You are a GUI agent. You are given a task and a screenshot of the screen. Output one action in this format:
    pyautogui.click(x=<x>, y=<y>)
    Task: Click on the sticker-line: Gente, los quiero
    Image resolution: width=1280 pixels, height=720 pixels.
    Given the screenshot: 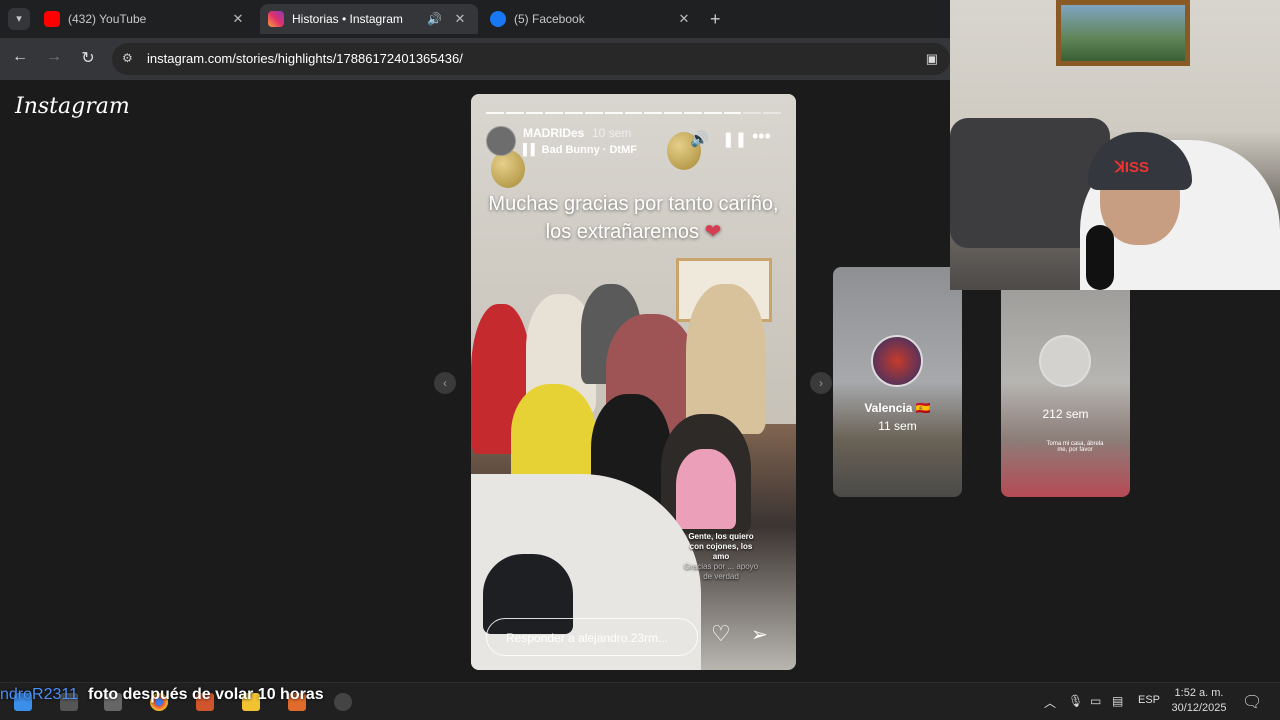 What is the action you would take?
    pyautogui.click(x=721, y=536)
    